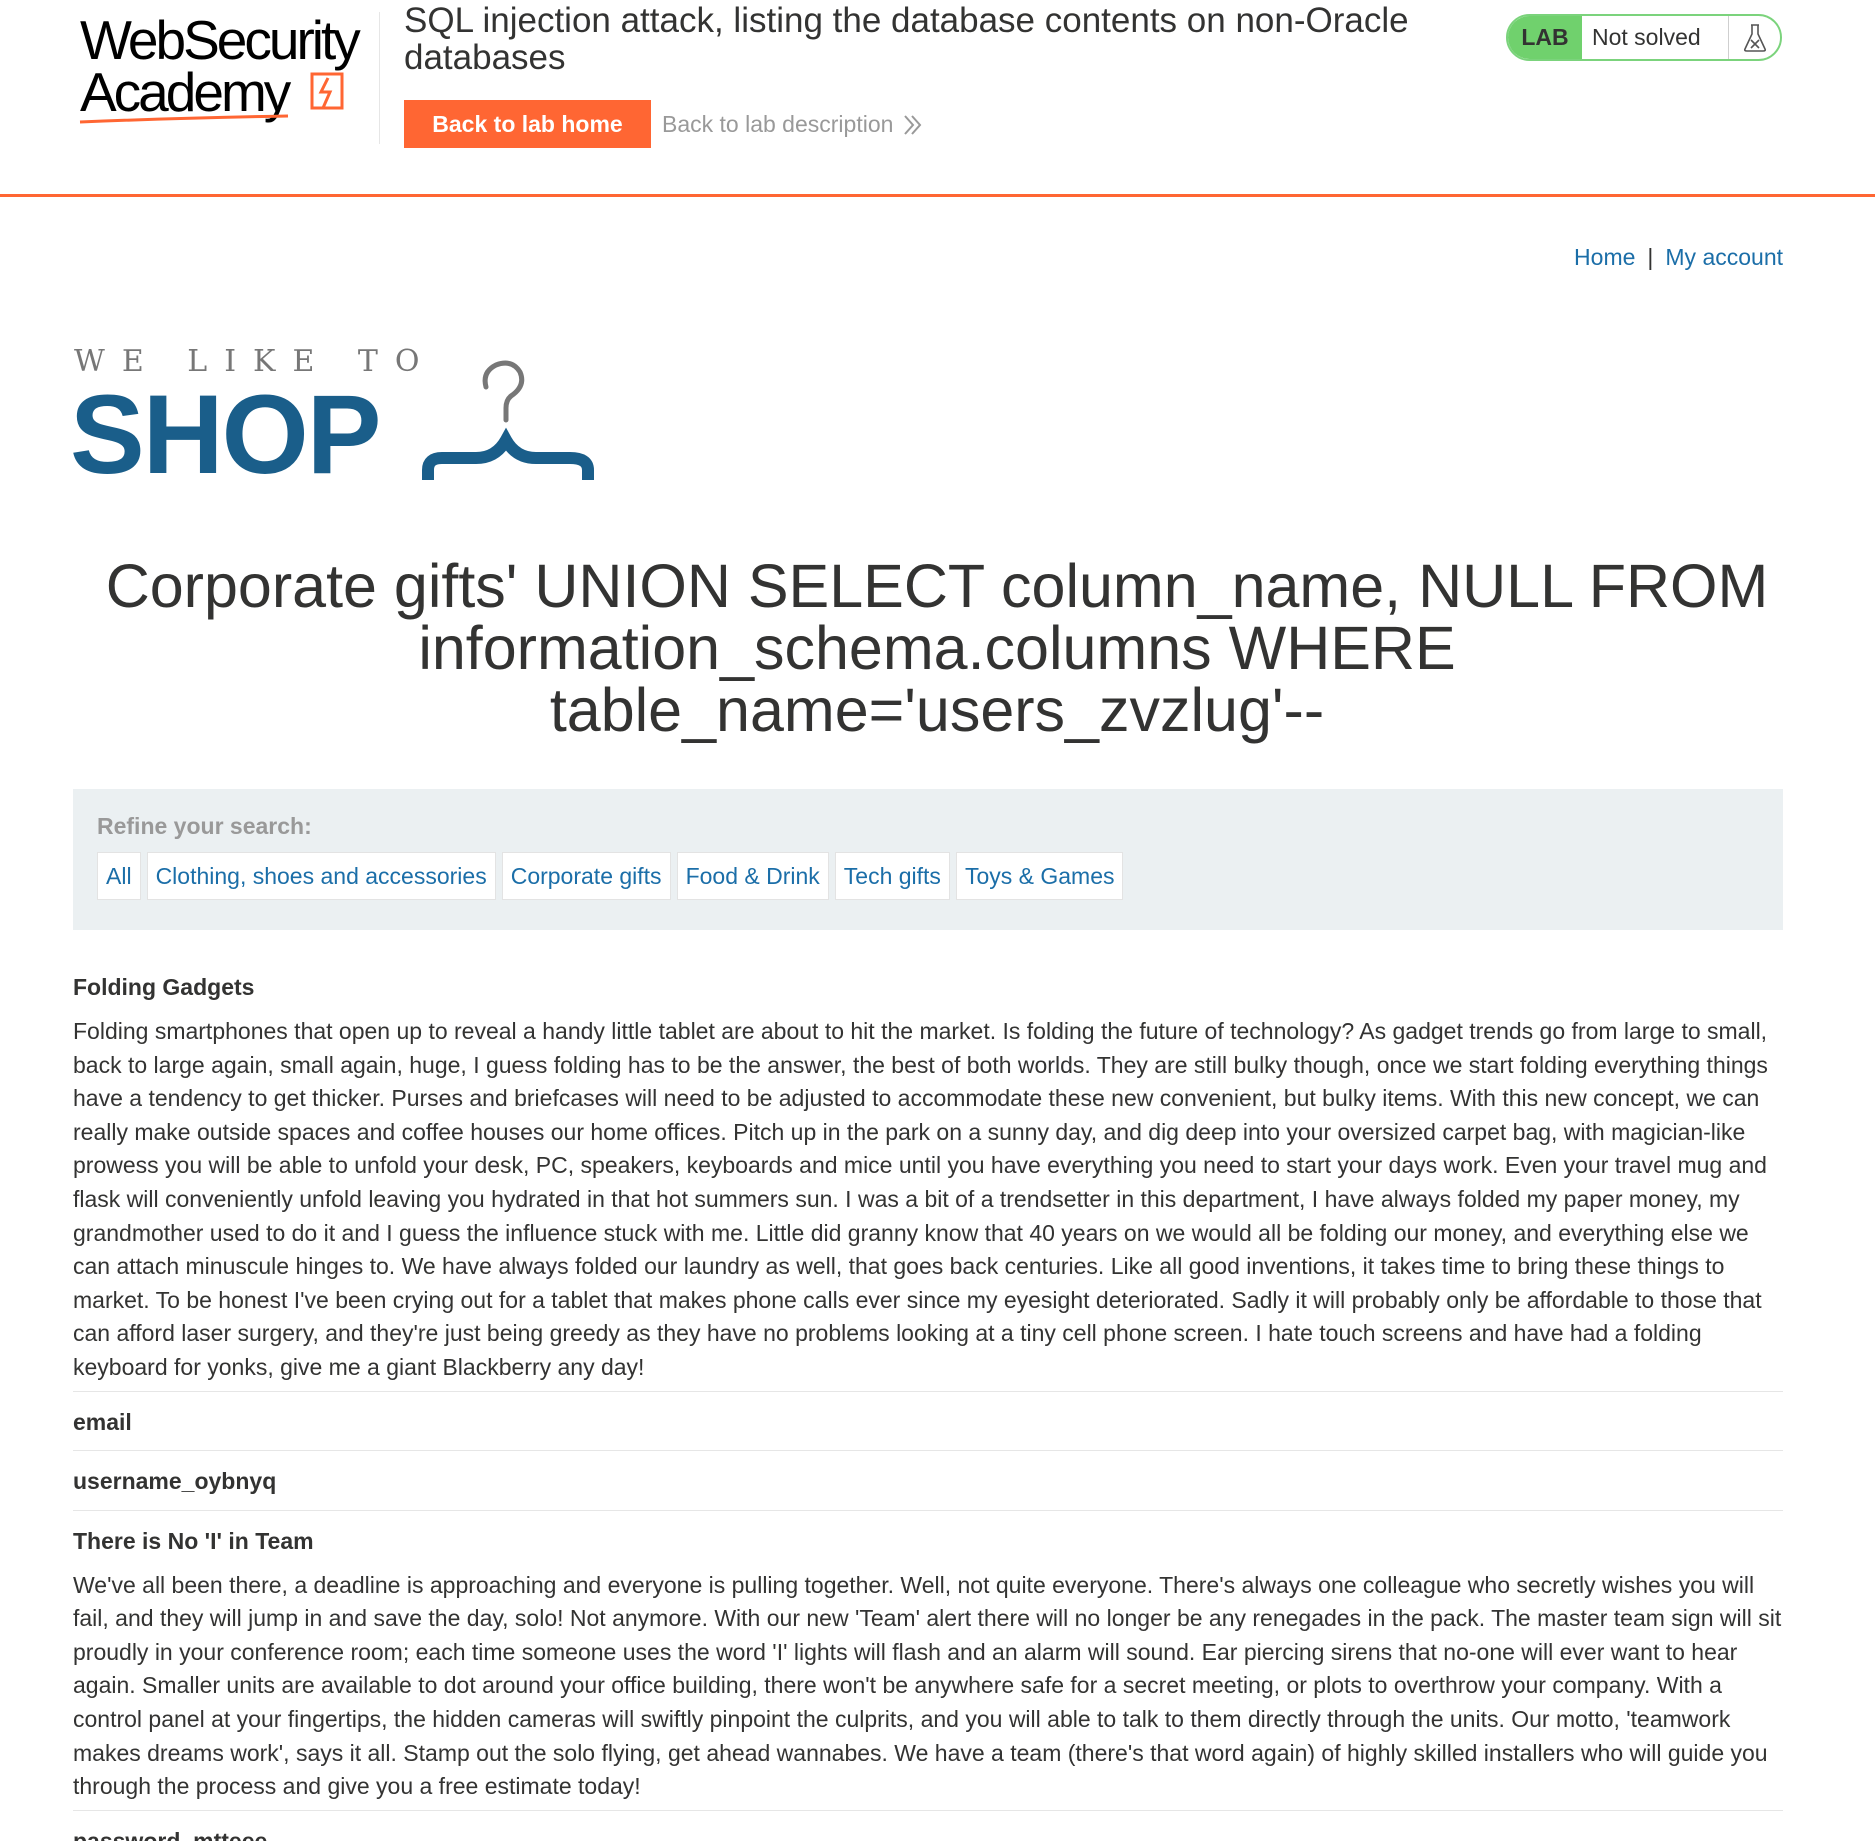 Image resolution: width=1875 pixels, height=1841 pixels. What do you see at coordinates (778, 124) in the screenshot?
I see `back-to-lab-description-label: Back to lab description` at bounding box center [778, 124].